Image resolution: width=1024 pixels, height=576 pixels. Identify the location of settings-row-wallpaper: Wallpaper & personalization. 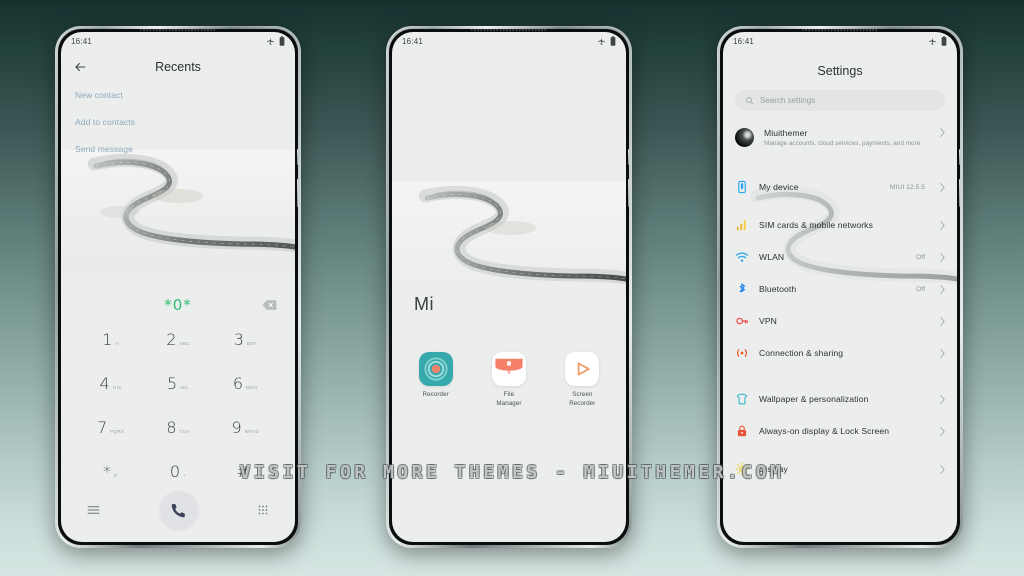
(840, 399).